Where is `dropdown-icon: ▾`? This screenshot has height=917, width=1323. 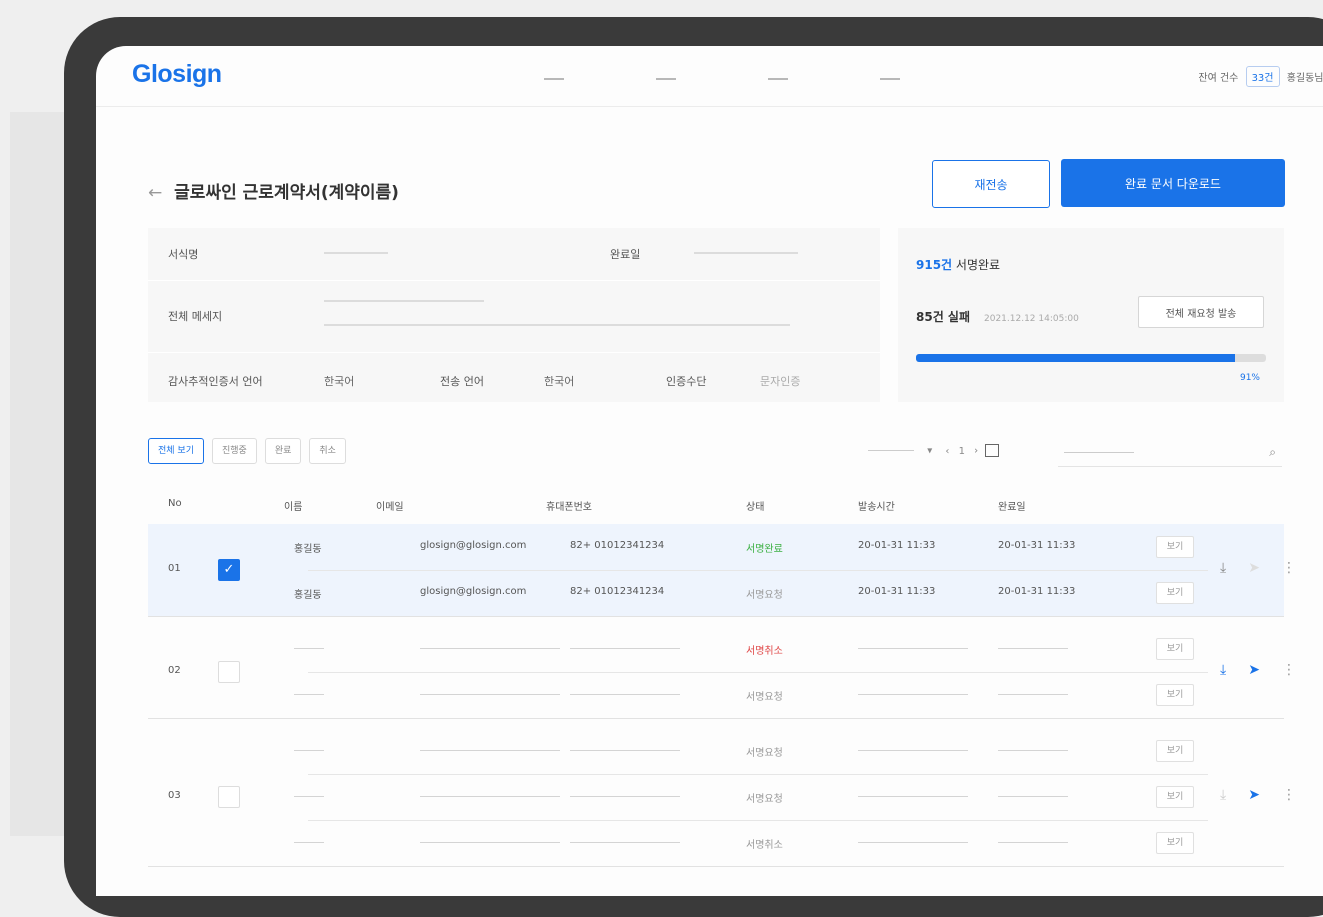
dropdown-icon: ▾ is located at coordinates (929, 451).